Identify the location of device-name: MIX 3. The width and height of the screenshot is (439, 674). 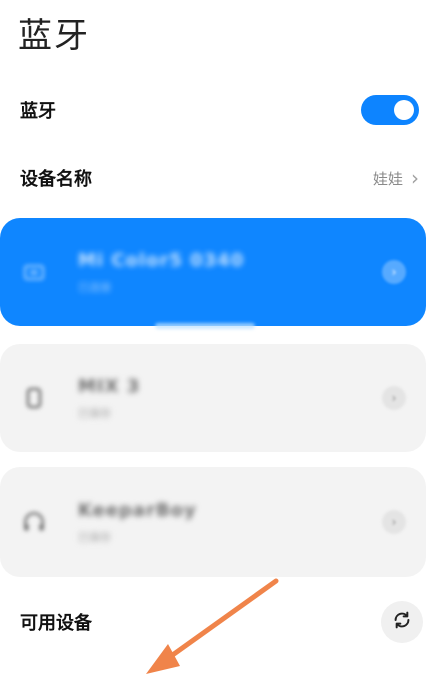
(109, 386).